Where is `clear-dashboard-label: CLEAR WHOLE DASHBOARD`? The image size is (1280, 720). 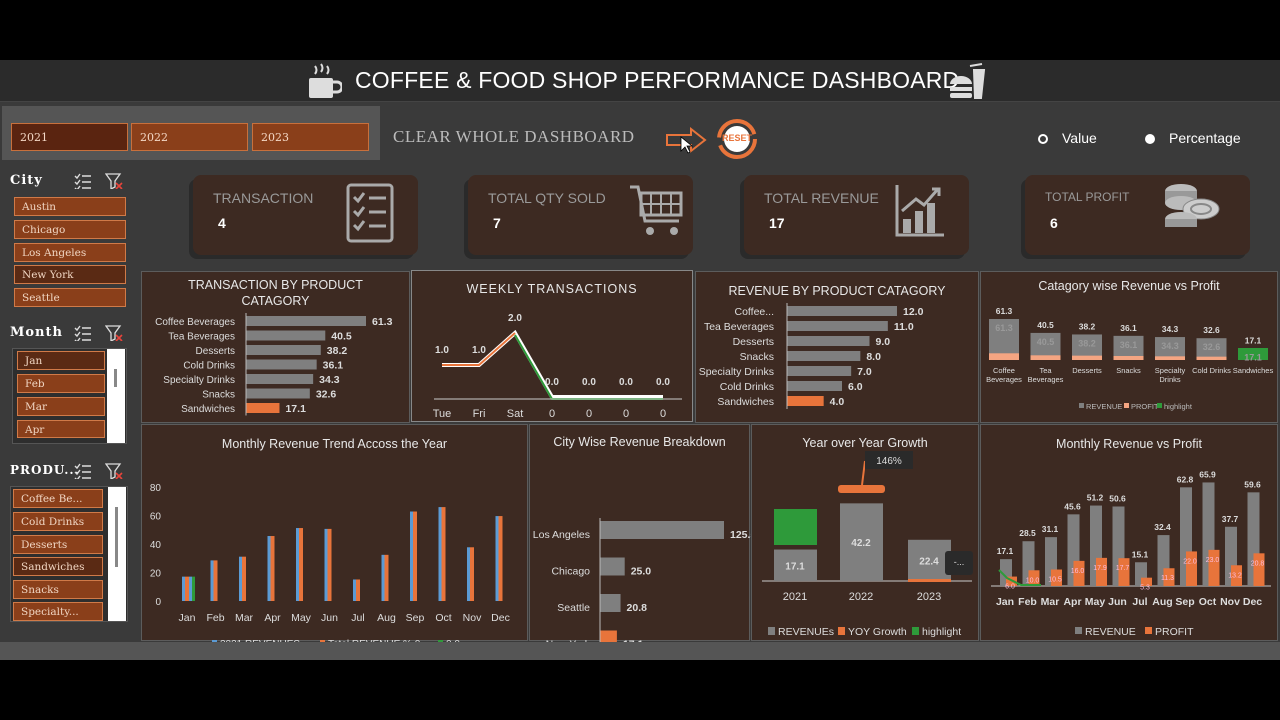 clear-dashboard-label: CLEAR WHOLE DASHBOARD is located at coordinates (514, 137).